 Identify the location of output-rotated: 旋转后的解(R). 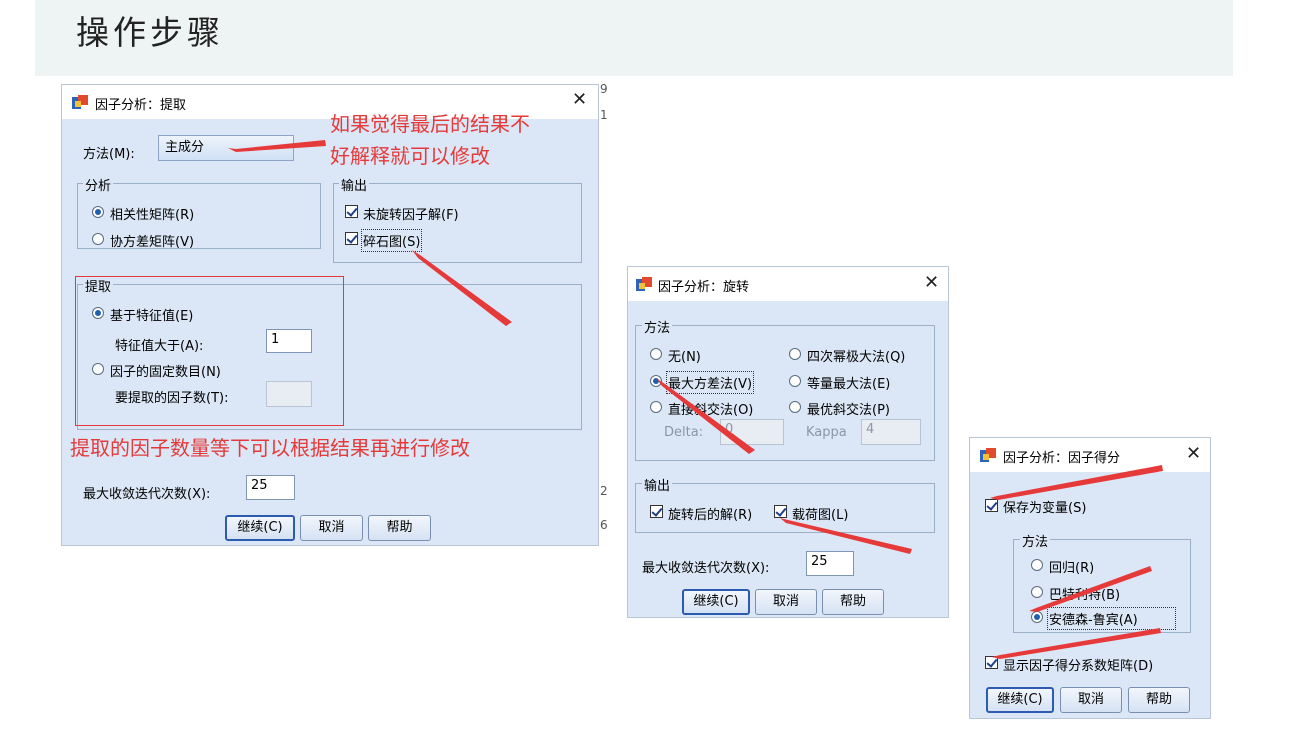
(710, 513).